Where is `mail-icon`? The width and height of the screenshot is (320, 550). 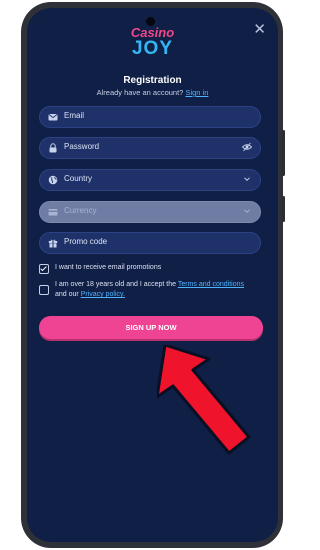 mail-icon is located at coordinates (53, 117).